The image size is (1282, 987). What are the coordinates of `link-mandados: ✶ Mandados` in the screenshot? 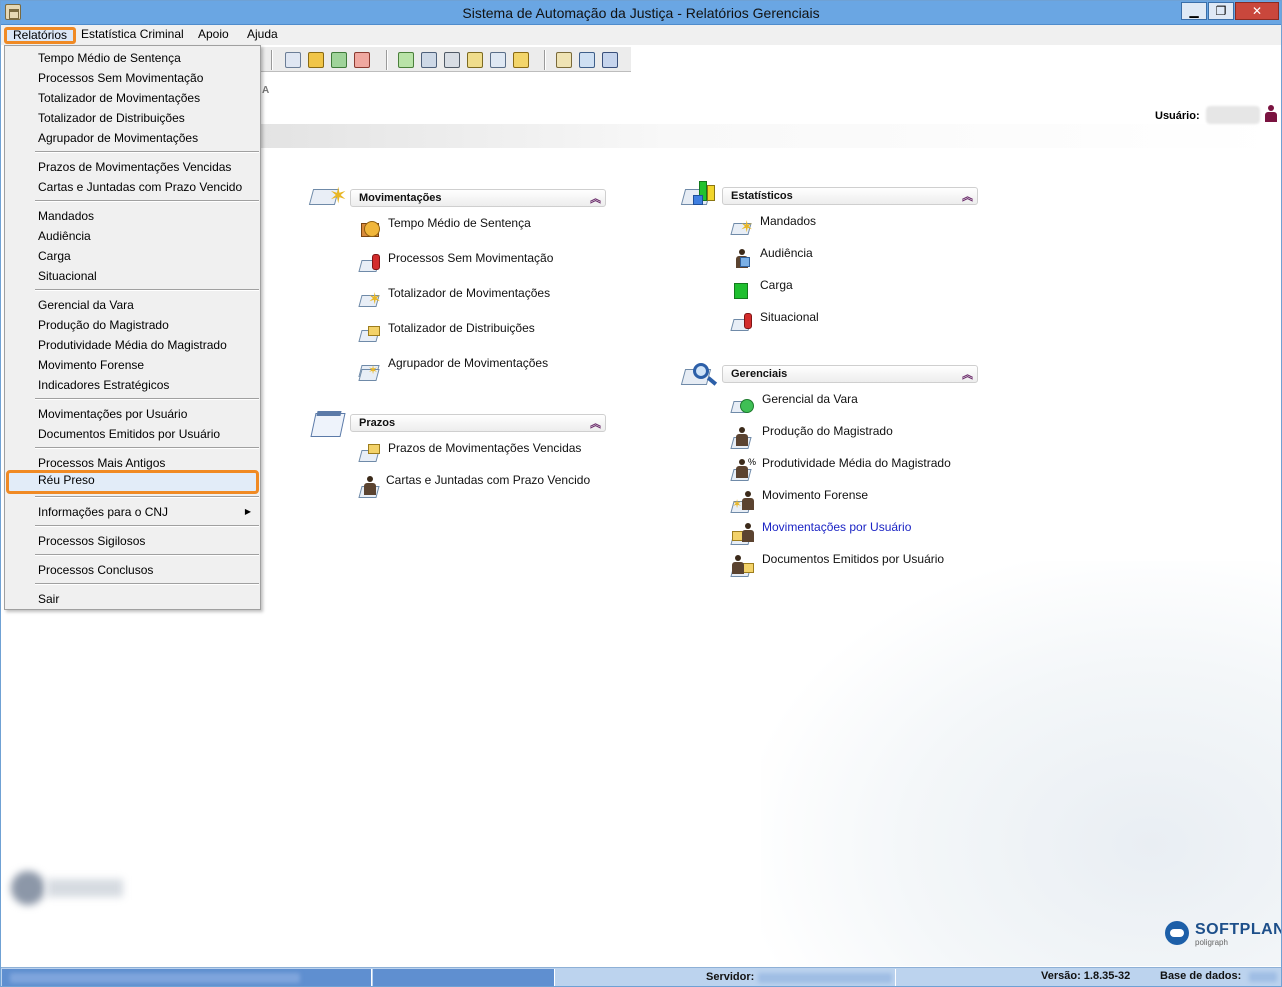 It's located at (850, 226).